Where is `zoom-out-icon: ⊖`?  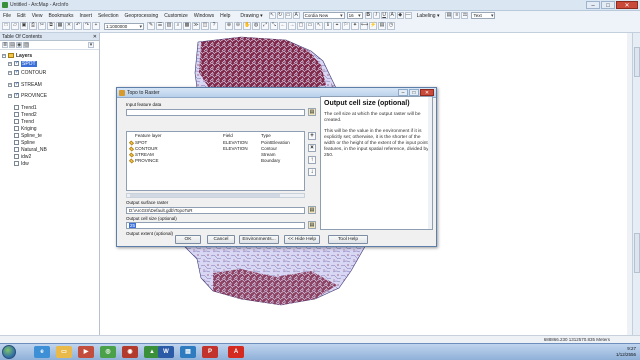
zoom-out-icon: ⊖ is located at coordinates (238, 26).